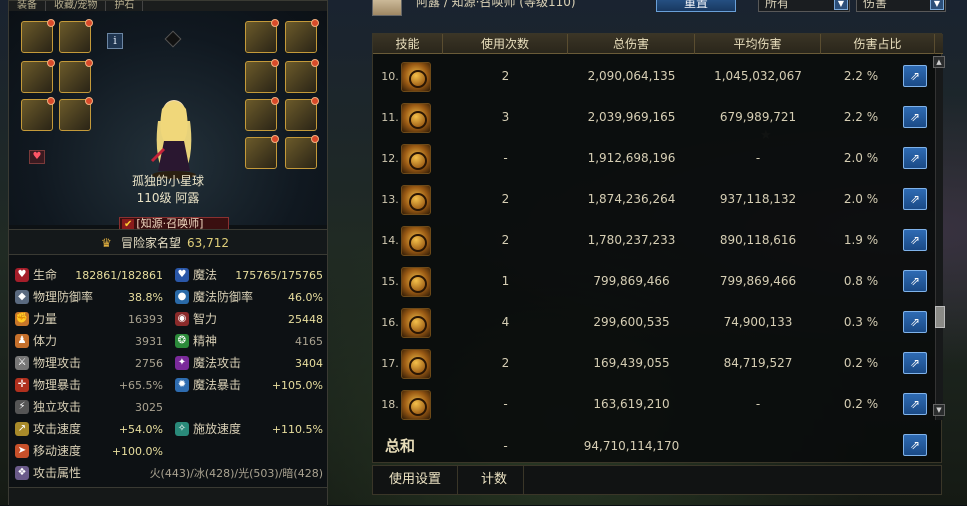  I want to click on table-row: 16. 4 299,600,535 74,900,133 0.3 % ⇗, so click(653, 322).